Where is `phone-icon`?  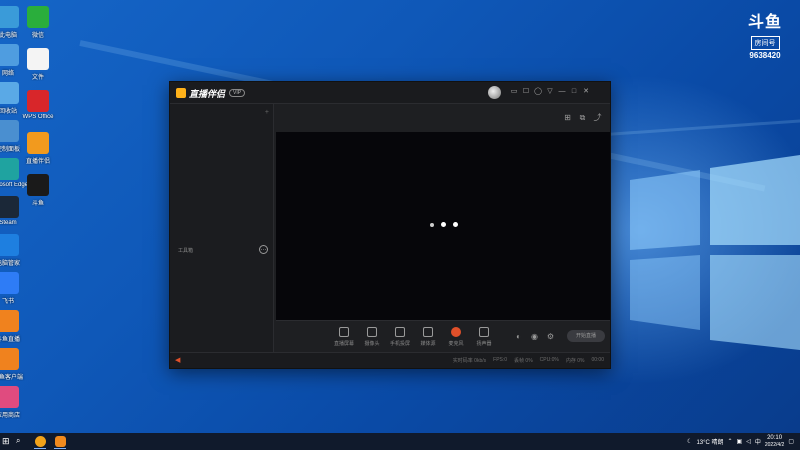 phone-icon is located at coordinates (400, 332).